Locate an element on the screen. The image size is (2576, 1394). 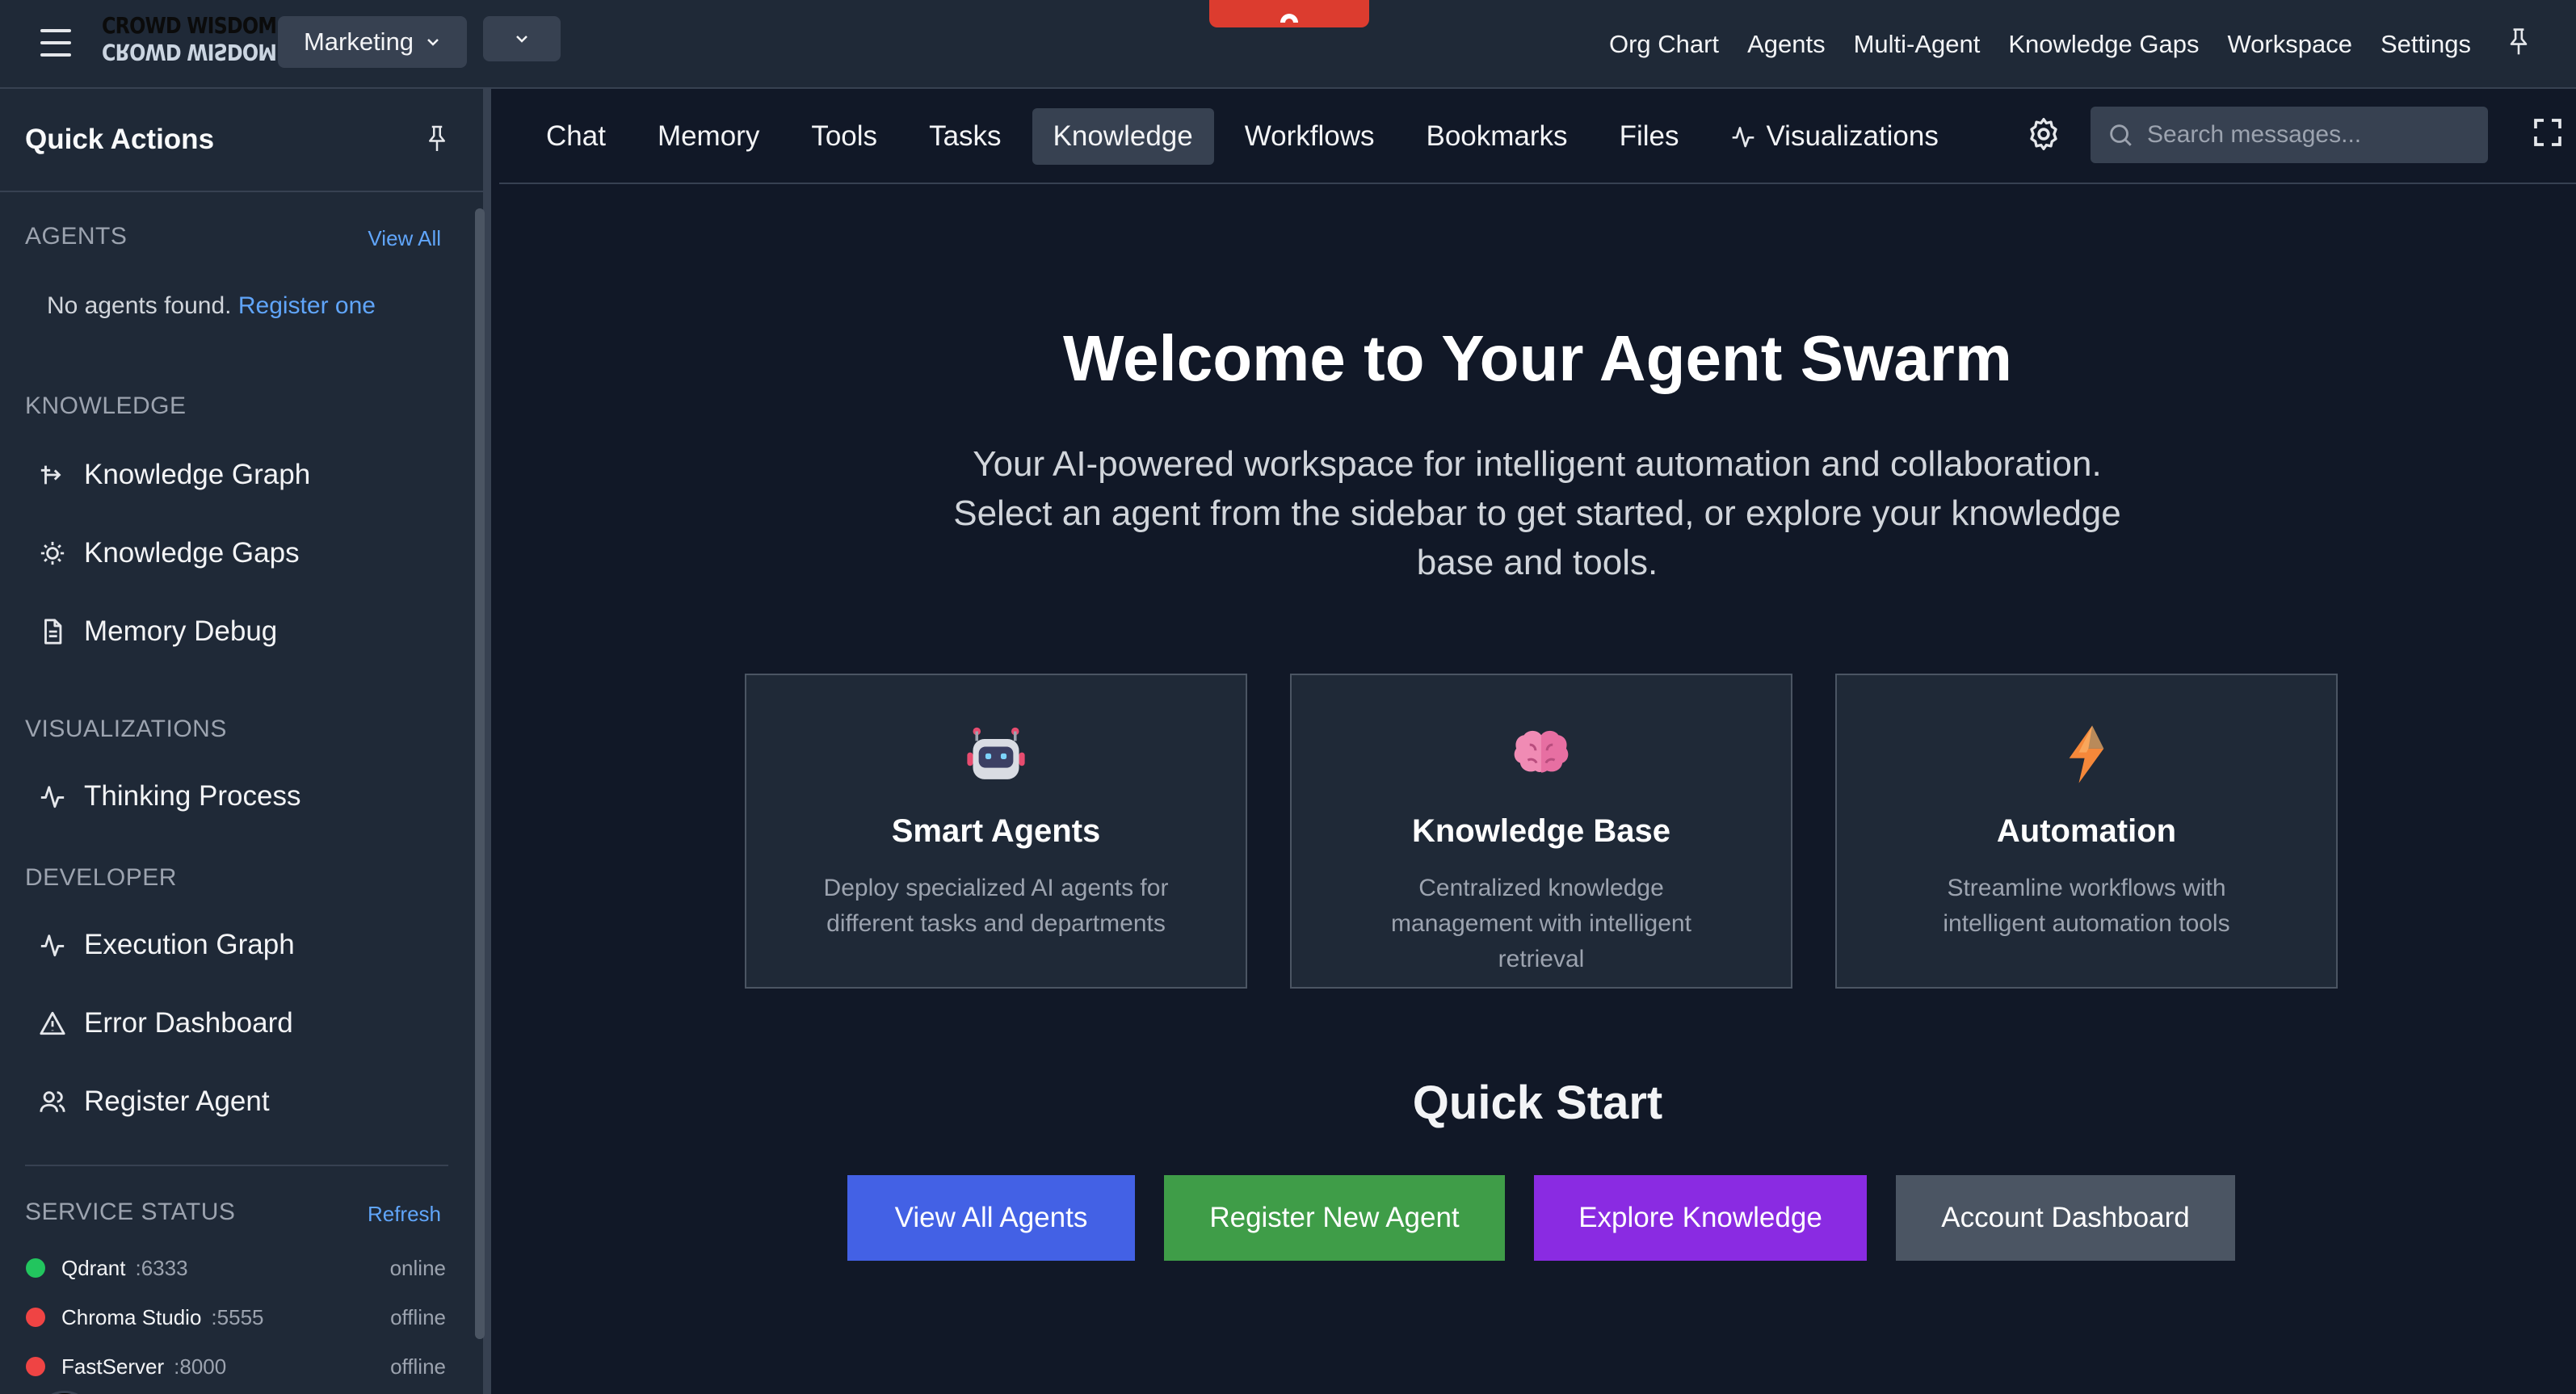
card-title: Knowledge Base is located at coordinates (1541, 831).